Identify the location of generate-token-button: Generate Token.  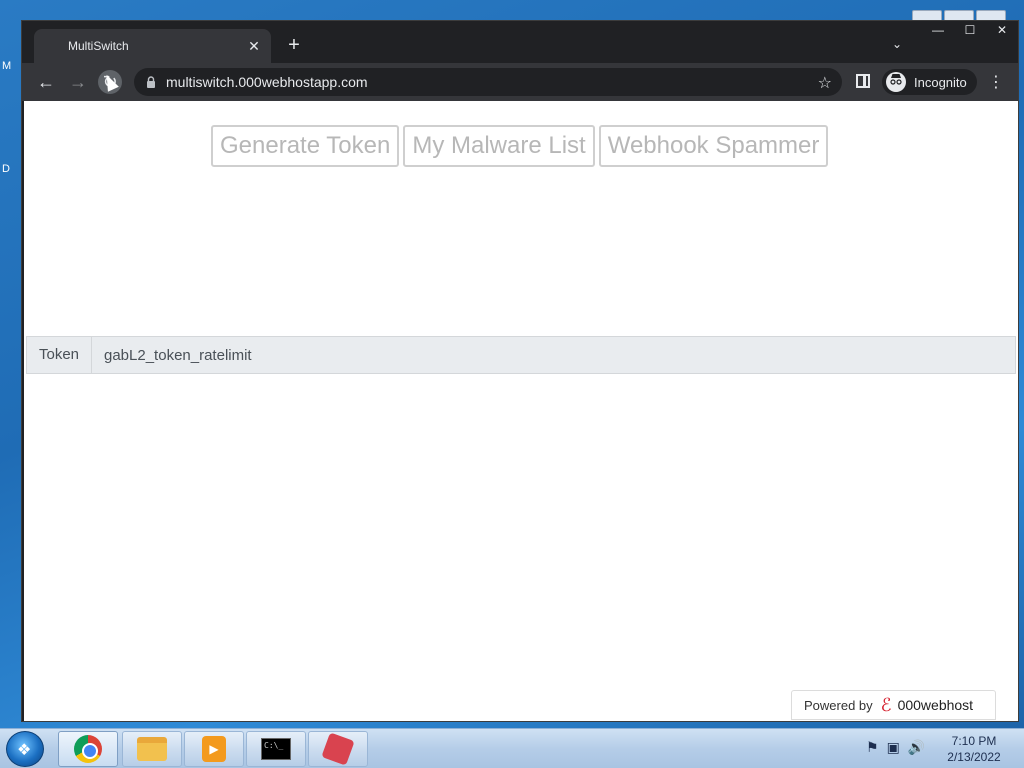
(305, 146).